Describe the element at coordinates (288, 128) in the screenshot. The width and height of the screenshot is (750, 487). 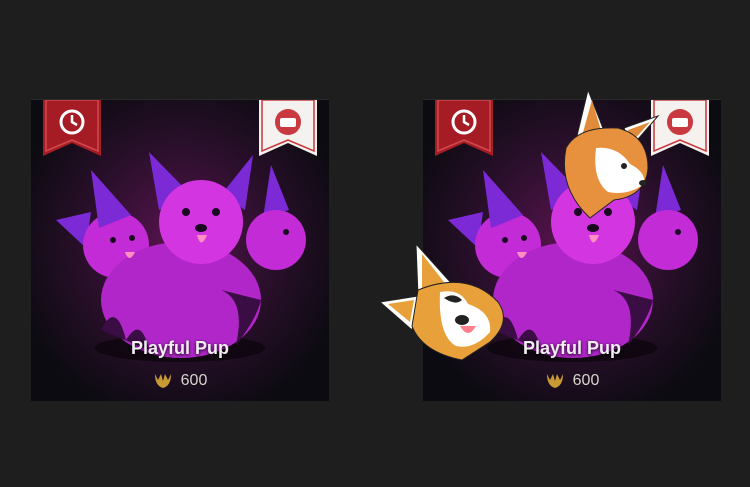
I see `featured-banner` at that location.